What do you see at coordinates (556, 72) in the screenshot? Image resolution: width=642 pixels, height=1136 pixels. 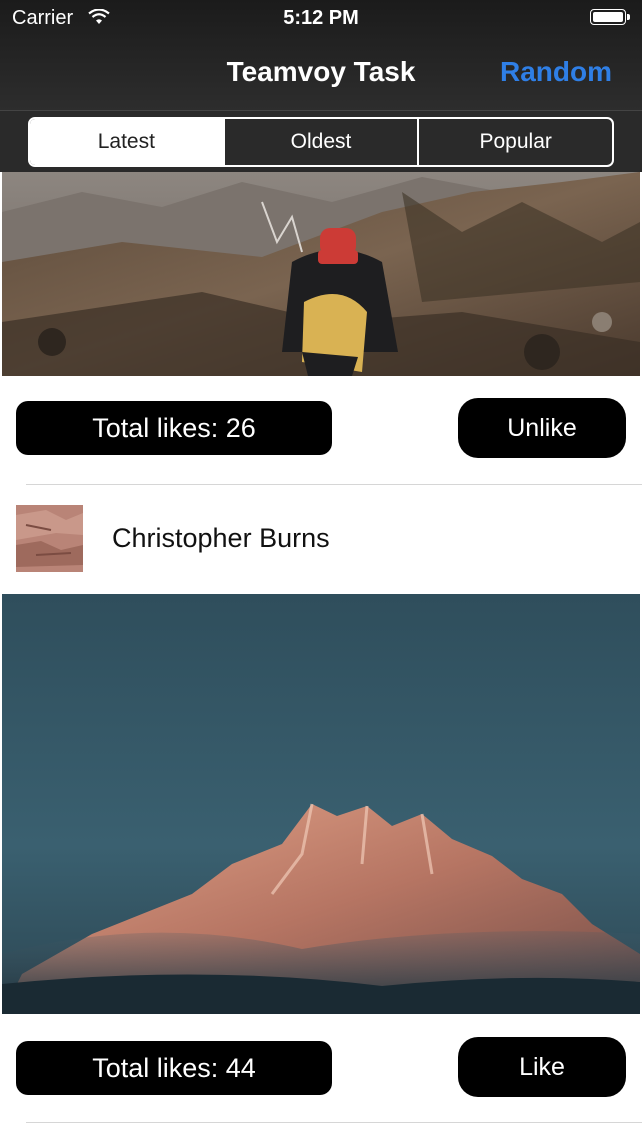 I see `random-button: Random` at bounding box center [556, 72].